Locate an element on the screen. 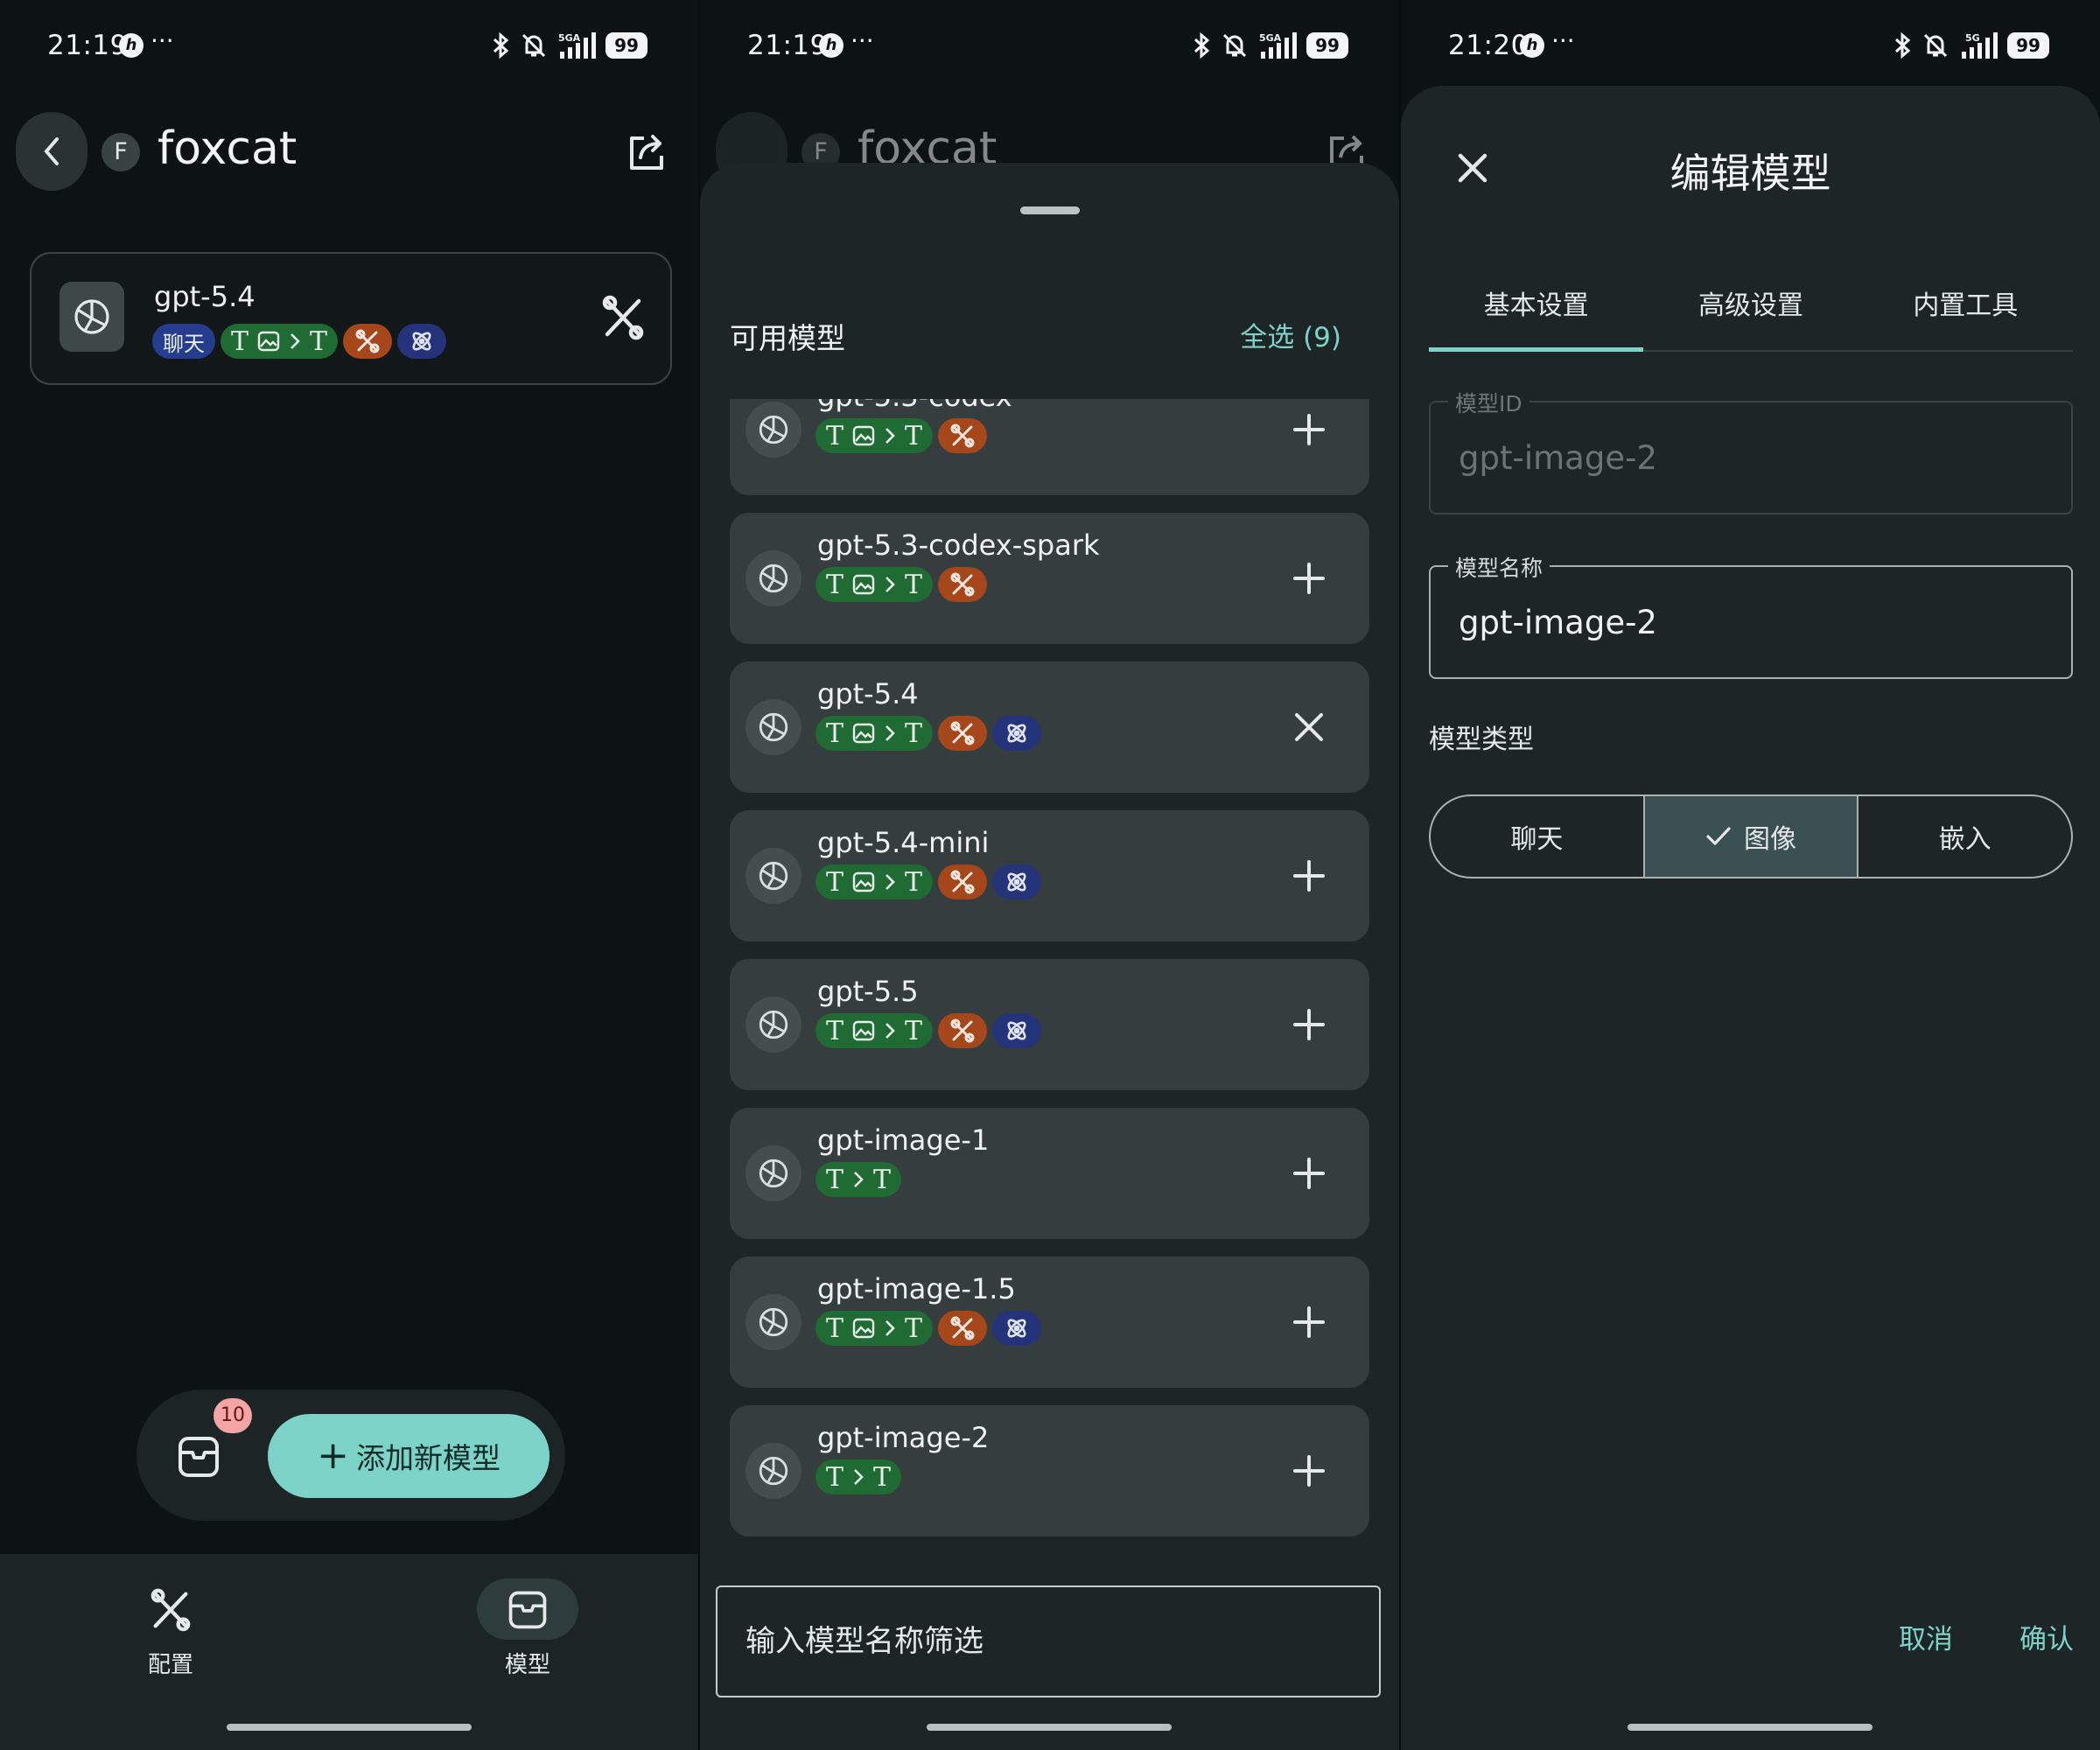 The height and width of the screenshot is (1750, 2100). sheet-drag-handle is located at coordinates (1050, 210).